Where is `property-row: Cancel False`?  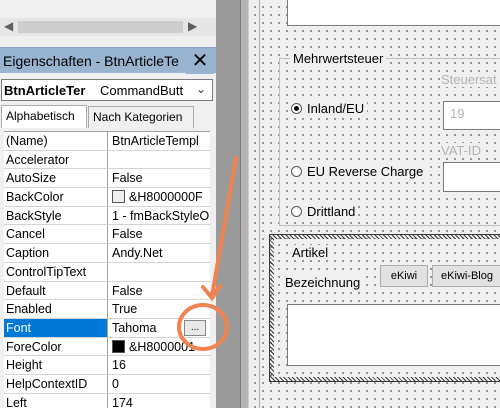
property-row: Cancel False is located at coordinates (107, 235).